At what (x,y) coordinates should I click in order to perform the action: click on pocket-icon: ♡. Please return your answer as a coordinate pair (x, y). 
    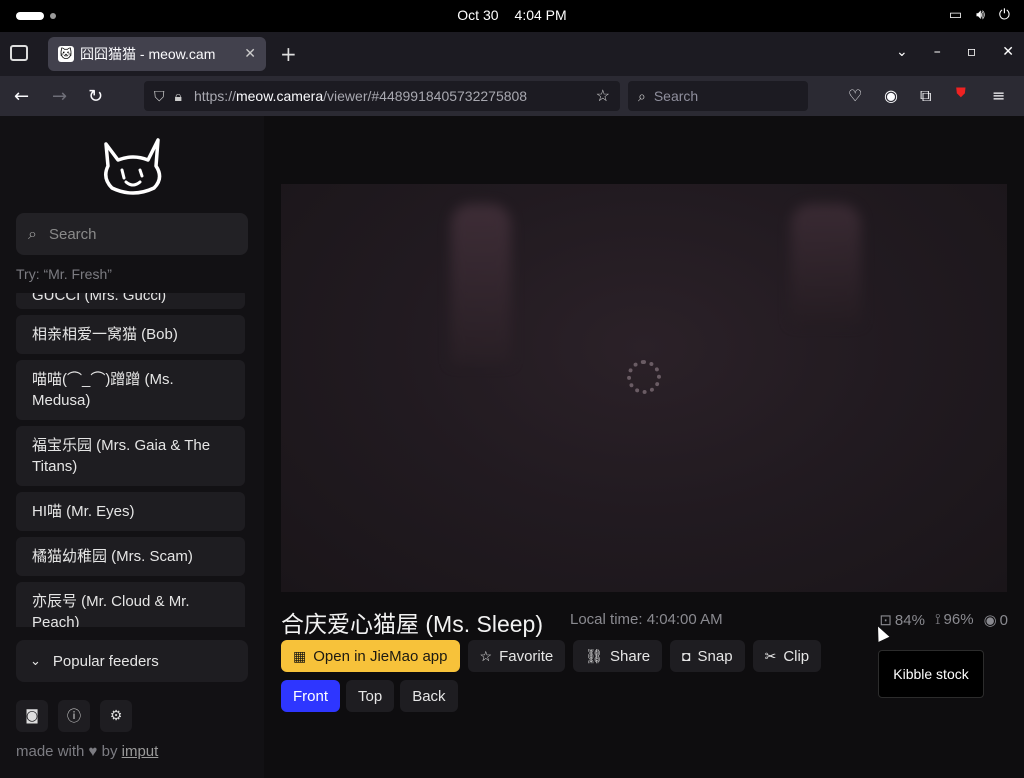
    Looking at the image, I should click on (855, 95).